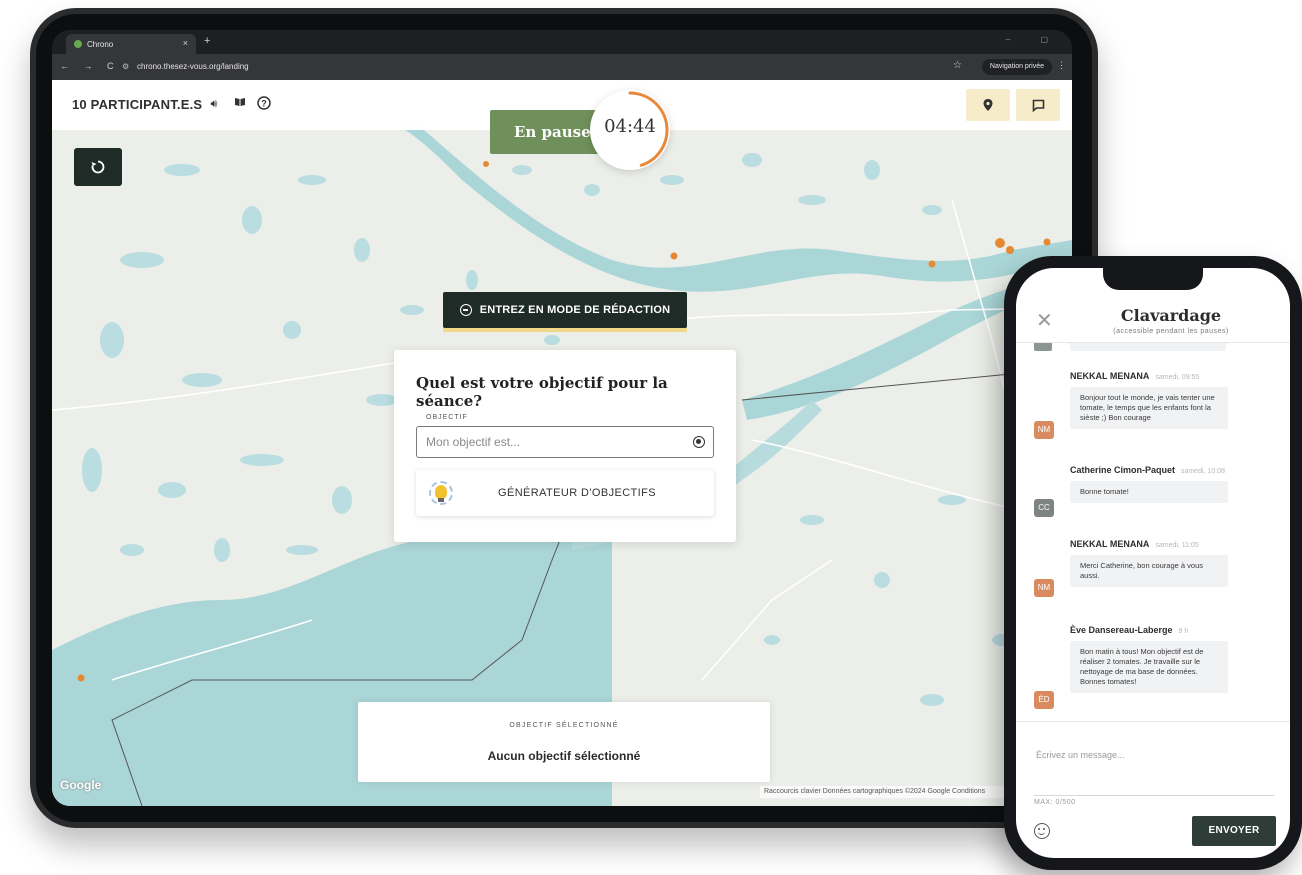 Image resolution: width=1302 pixels, height=875 pixels. I want to click on browser-tab-bar: Chrono × + – ▢, so click(562, 42).